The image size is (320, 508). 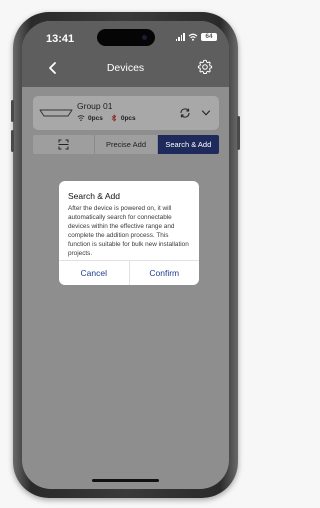 What do you see at coordinates (106, 118) in the screenshot?
I see `group-stats: 0pcs 0pcs` at bounding box center [106, 118].